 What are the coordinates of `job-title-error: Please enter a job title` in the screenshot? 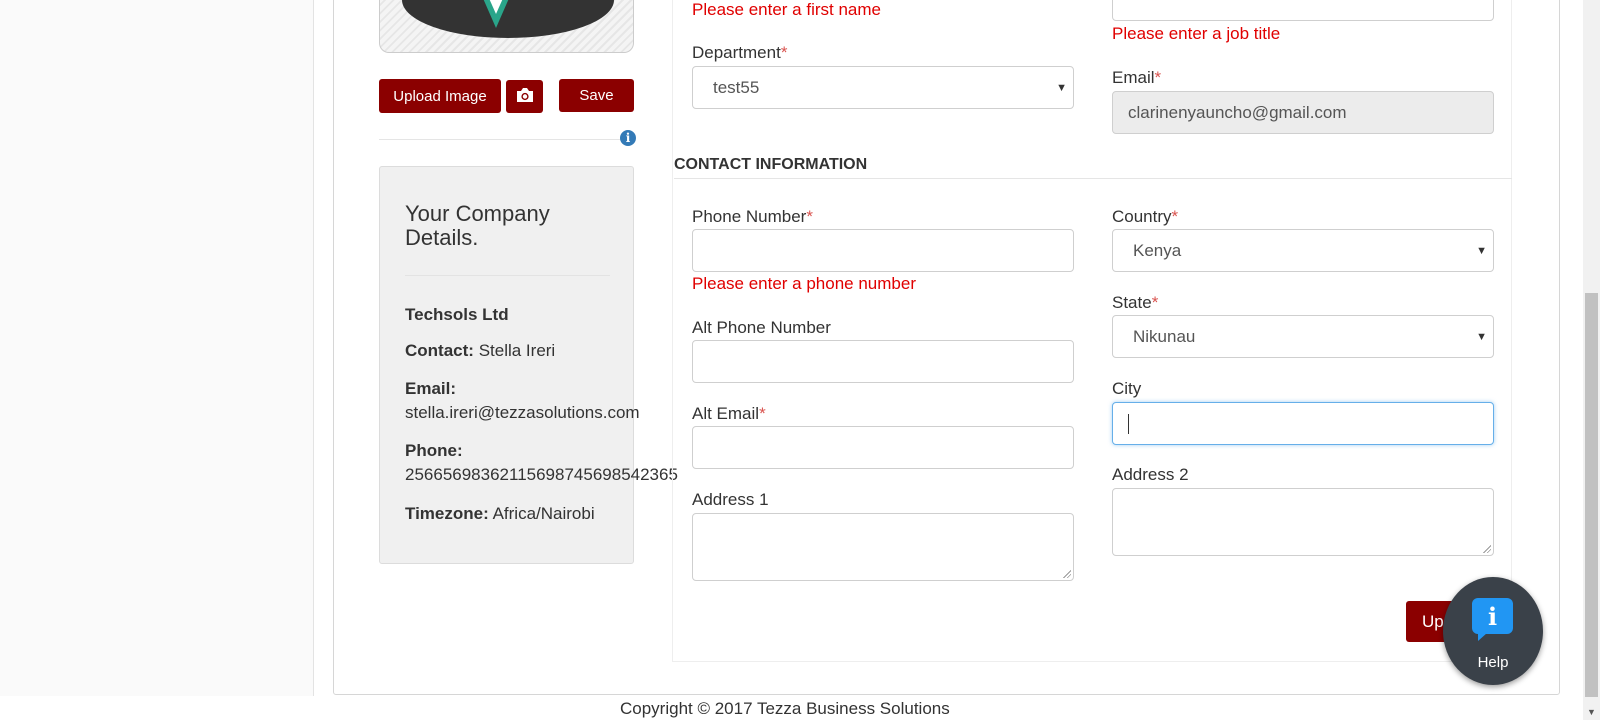 It's located at (1196, 33).